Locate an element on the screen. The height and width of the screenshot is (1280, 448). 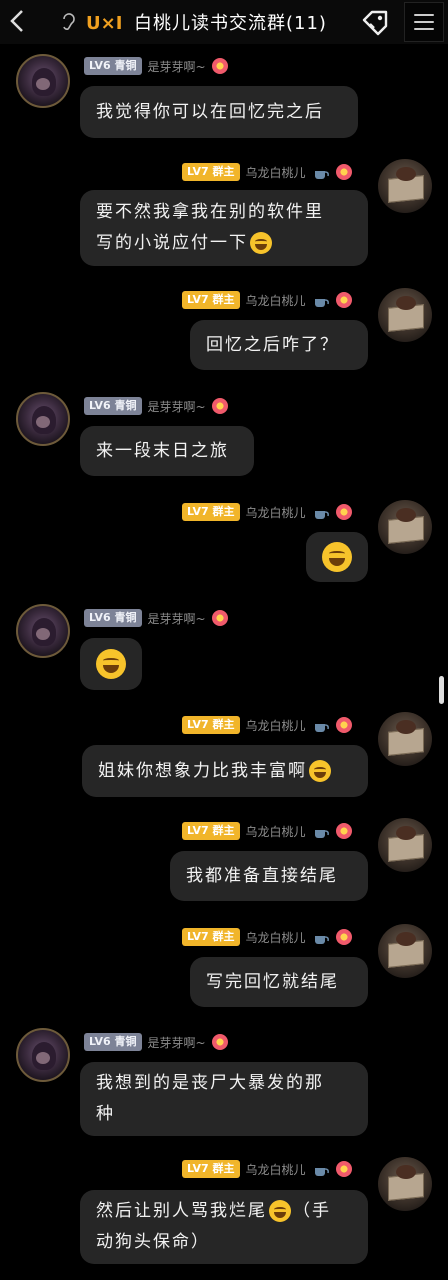
back-button is located at coordinates (18, 21).